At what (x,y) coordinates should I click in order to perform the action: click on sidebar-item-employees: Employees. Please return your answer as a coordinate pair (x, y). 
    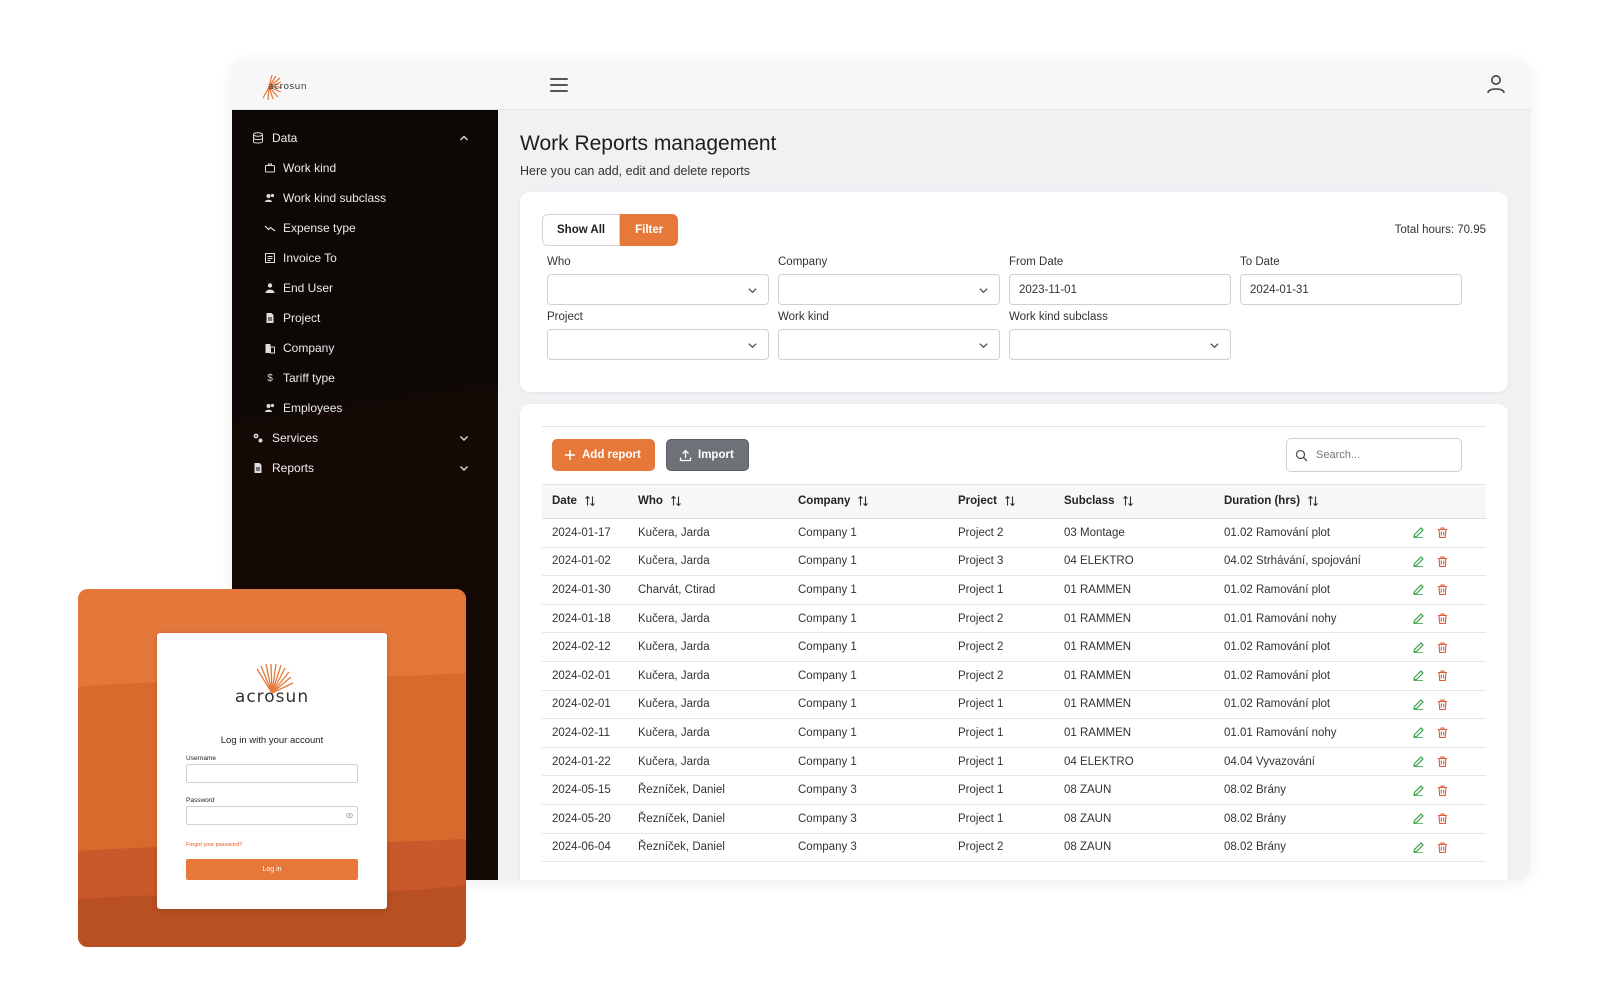
    Looking at the image, I should click on (365, 408).